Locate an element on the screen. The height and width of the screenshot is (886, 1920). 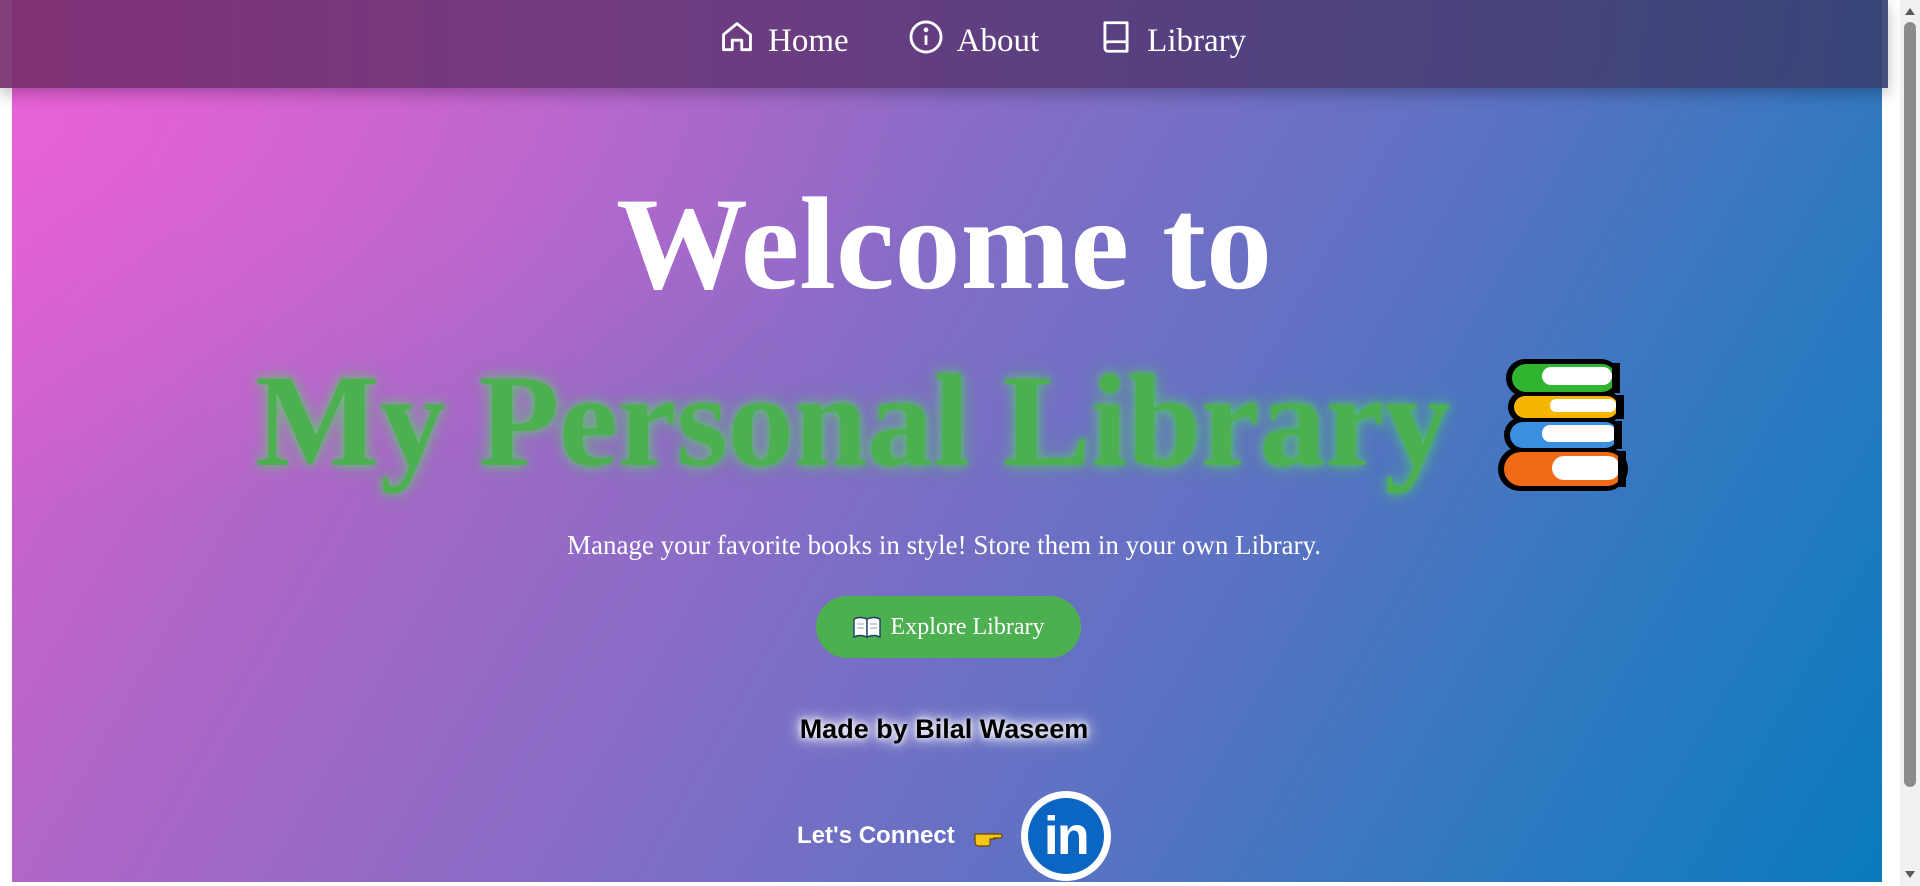
books-stack-icon is located at coordinates (1563, 425).